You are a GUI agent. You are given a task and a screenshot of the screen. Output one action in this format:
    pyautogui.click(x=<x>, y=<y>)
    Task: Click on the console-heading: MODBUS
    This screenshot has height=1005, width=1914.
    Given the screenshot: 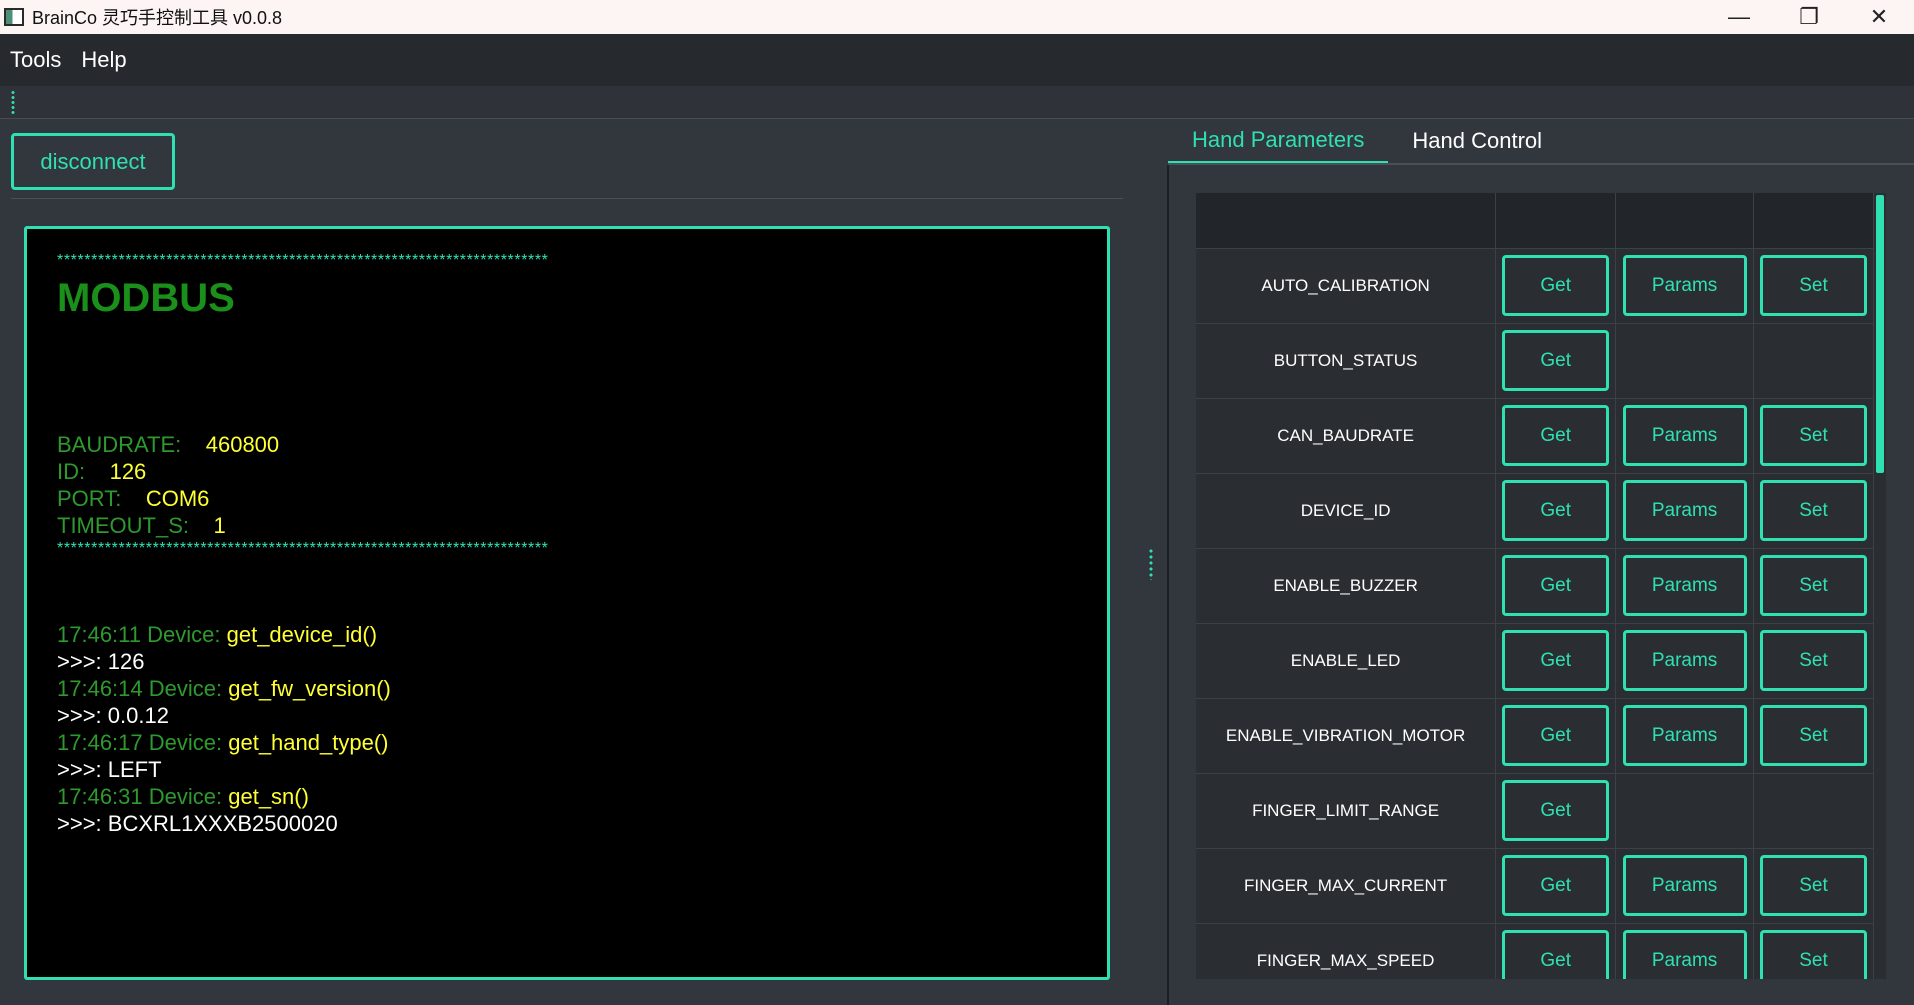 What is the action you would take?
    pyautogui.click(x=146, y=298)
    